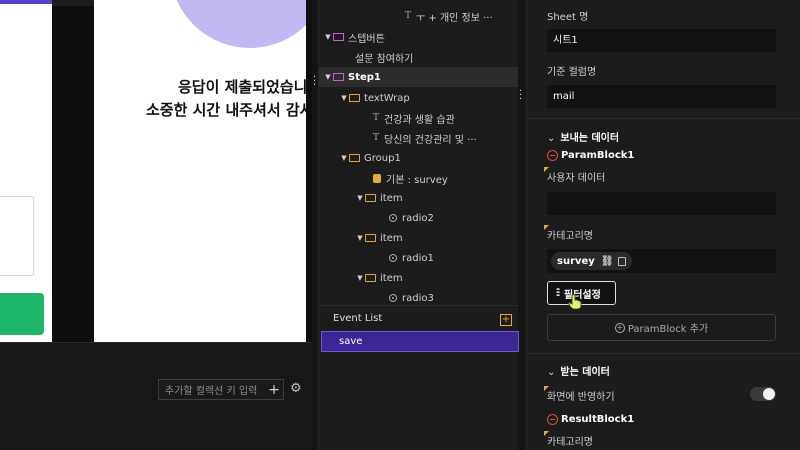  I want to click on tree-item: T ㅜ + 개인 정보 ···, so click(418, 16).